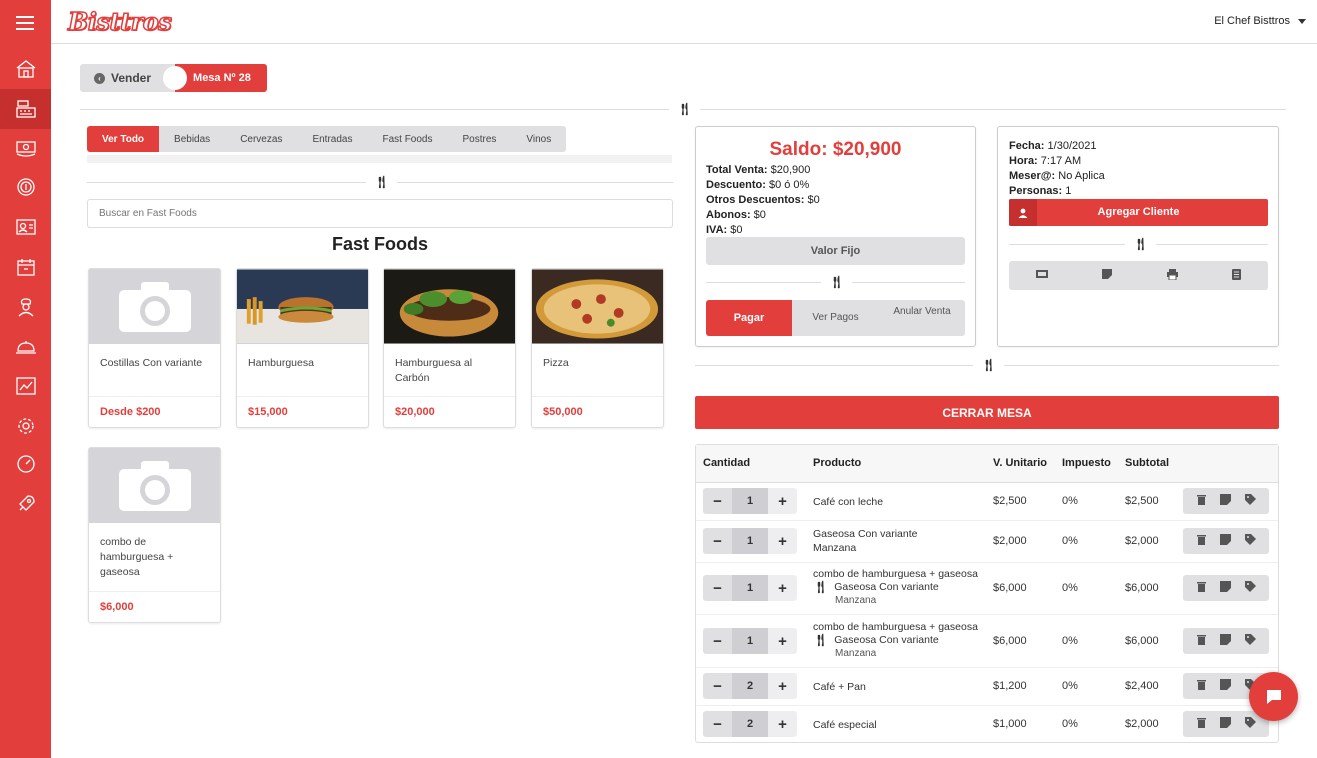 This screenshot has height=758, width=1317. I want to click on product-name: Hamburguesa al Carbón, so click(449, 370).